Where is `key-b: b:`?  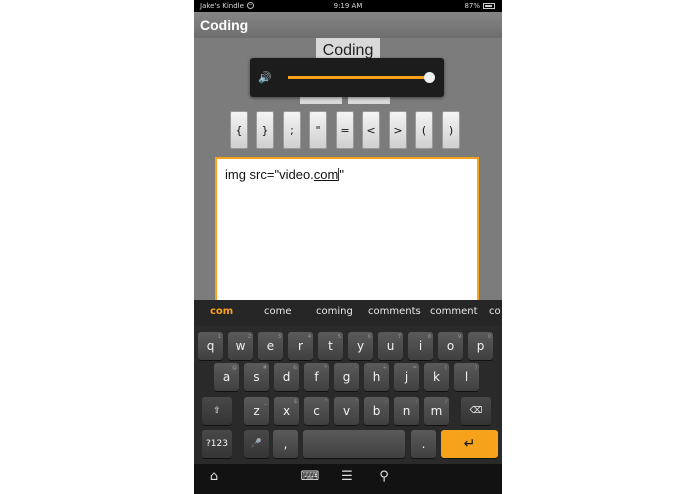 key-b: b: is located at coordinates (376, 411).